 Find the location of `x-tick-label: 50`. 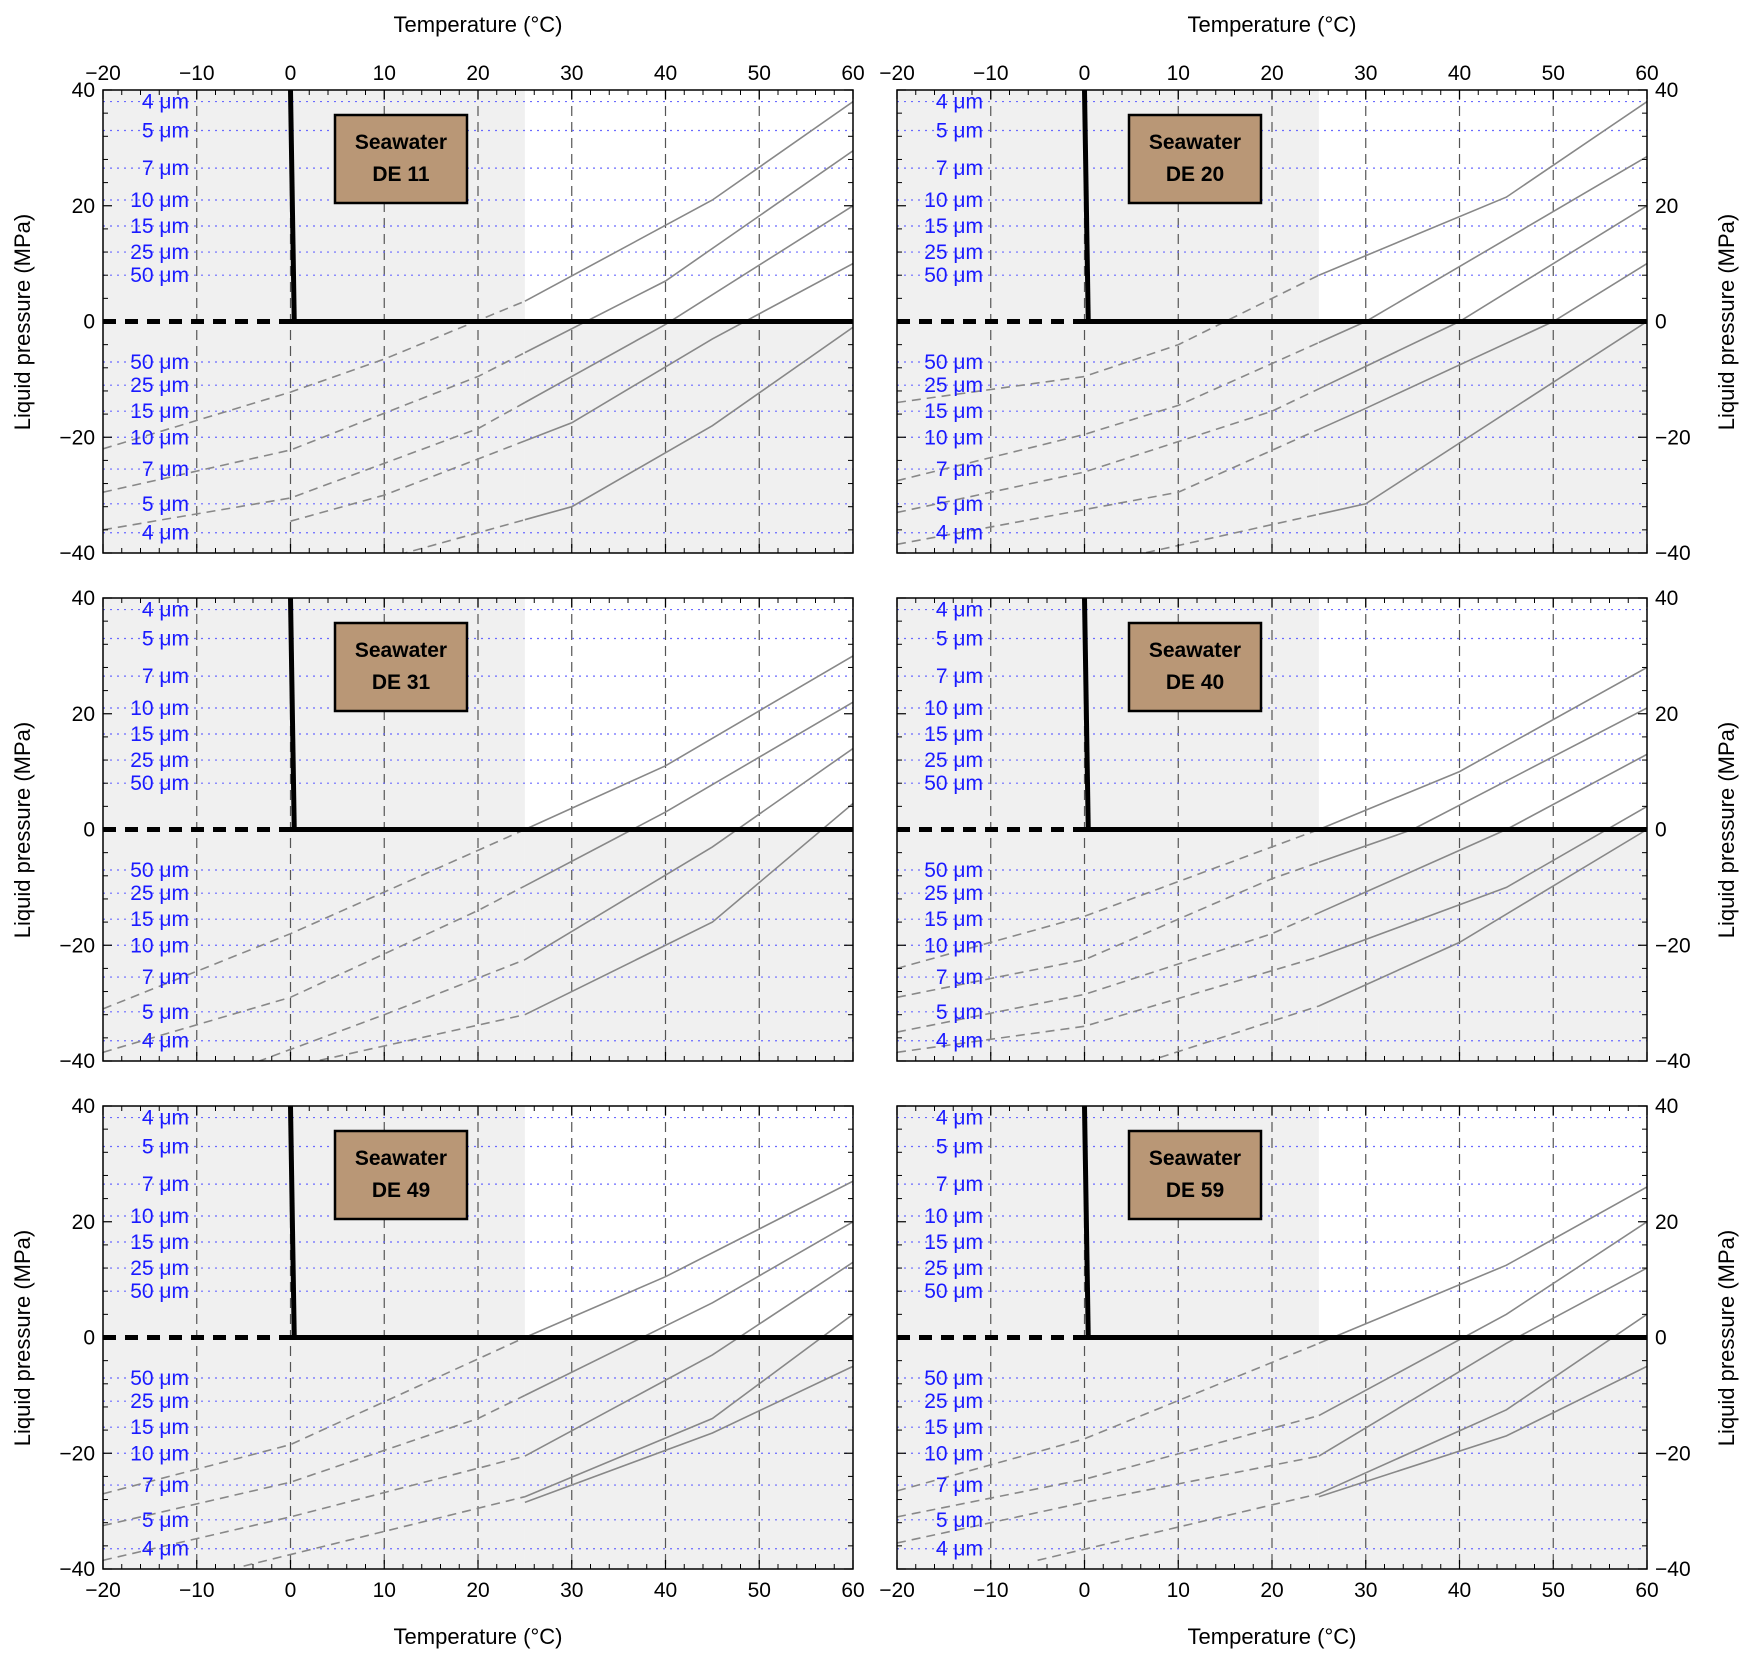

x-tick-label: 50 is located at coordinates (1553, 1590).